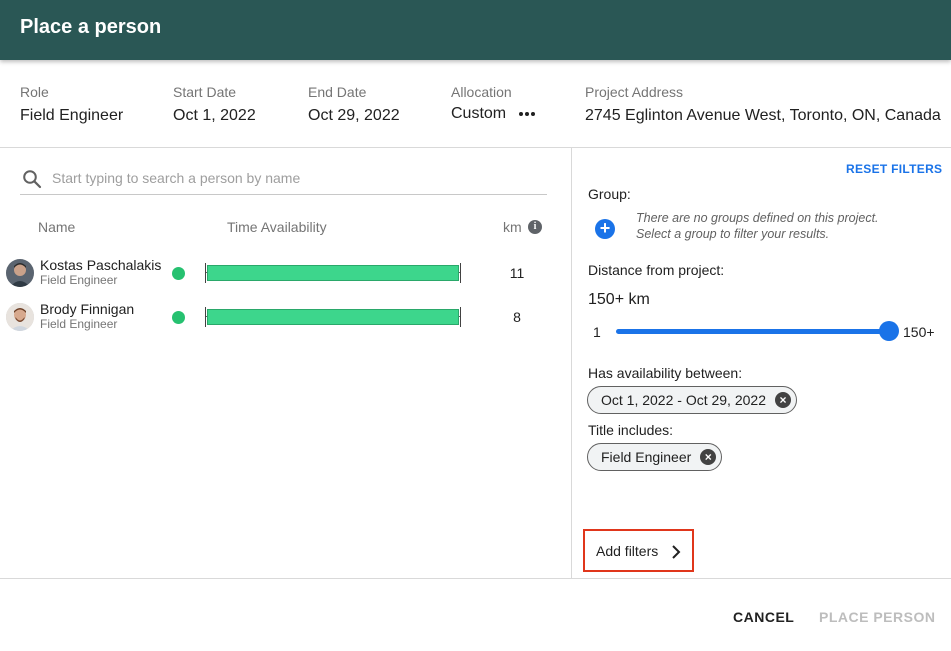  What do you see at coordinates (292, 178) in the screenshot?
I see `search-input` at bounding box center [292, 178].